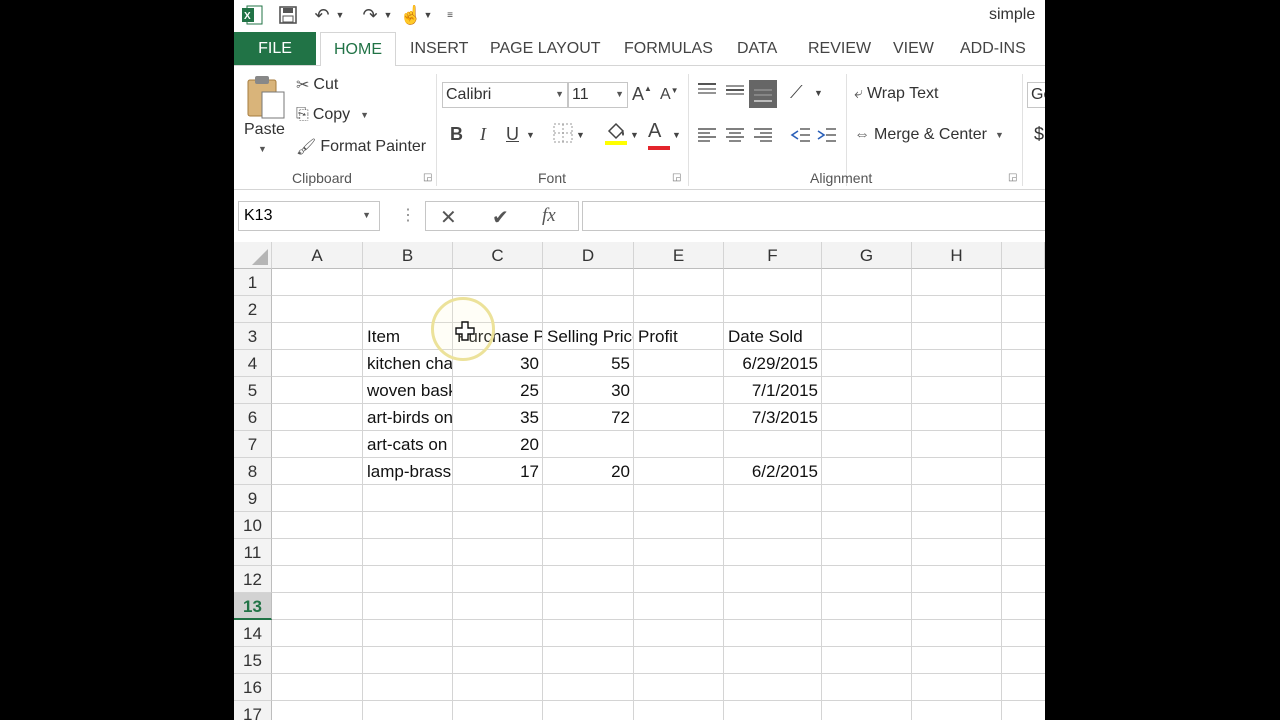  Describe the element at coordinates (993, 48) in the screenshot. I see `tab-add-ins: ADD-INS` at that location.